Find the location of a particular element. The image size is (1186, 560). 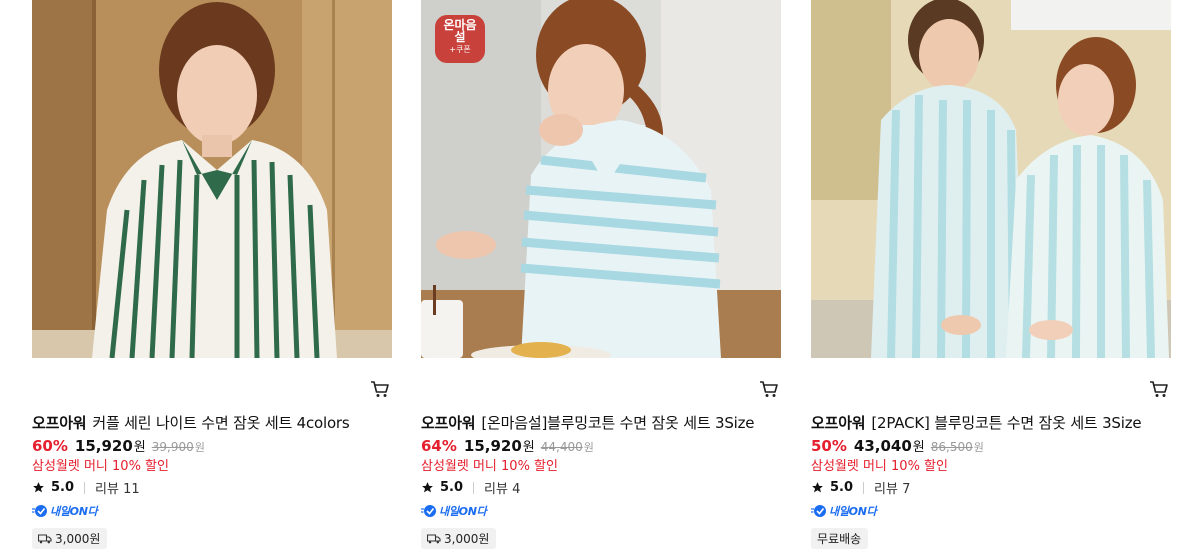

product-name: [2PACK] 블루밍코튼 수면 잠옷 세트 3Size is located at coordinates (1006, 423).